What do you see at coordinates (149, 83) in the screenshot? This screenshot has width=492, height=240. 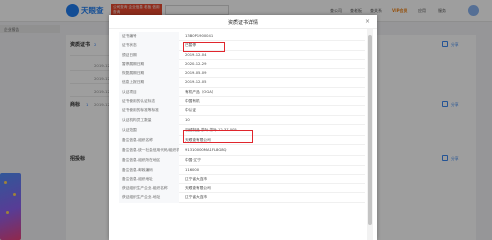 I see `row-label: 信息上报日期` at bounding box center [149, 83].